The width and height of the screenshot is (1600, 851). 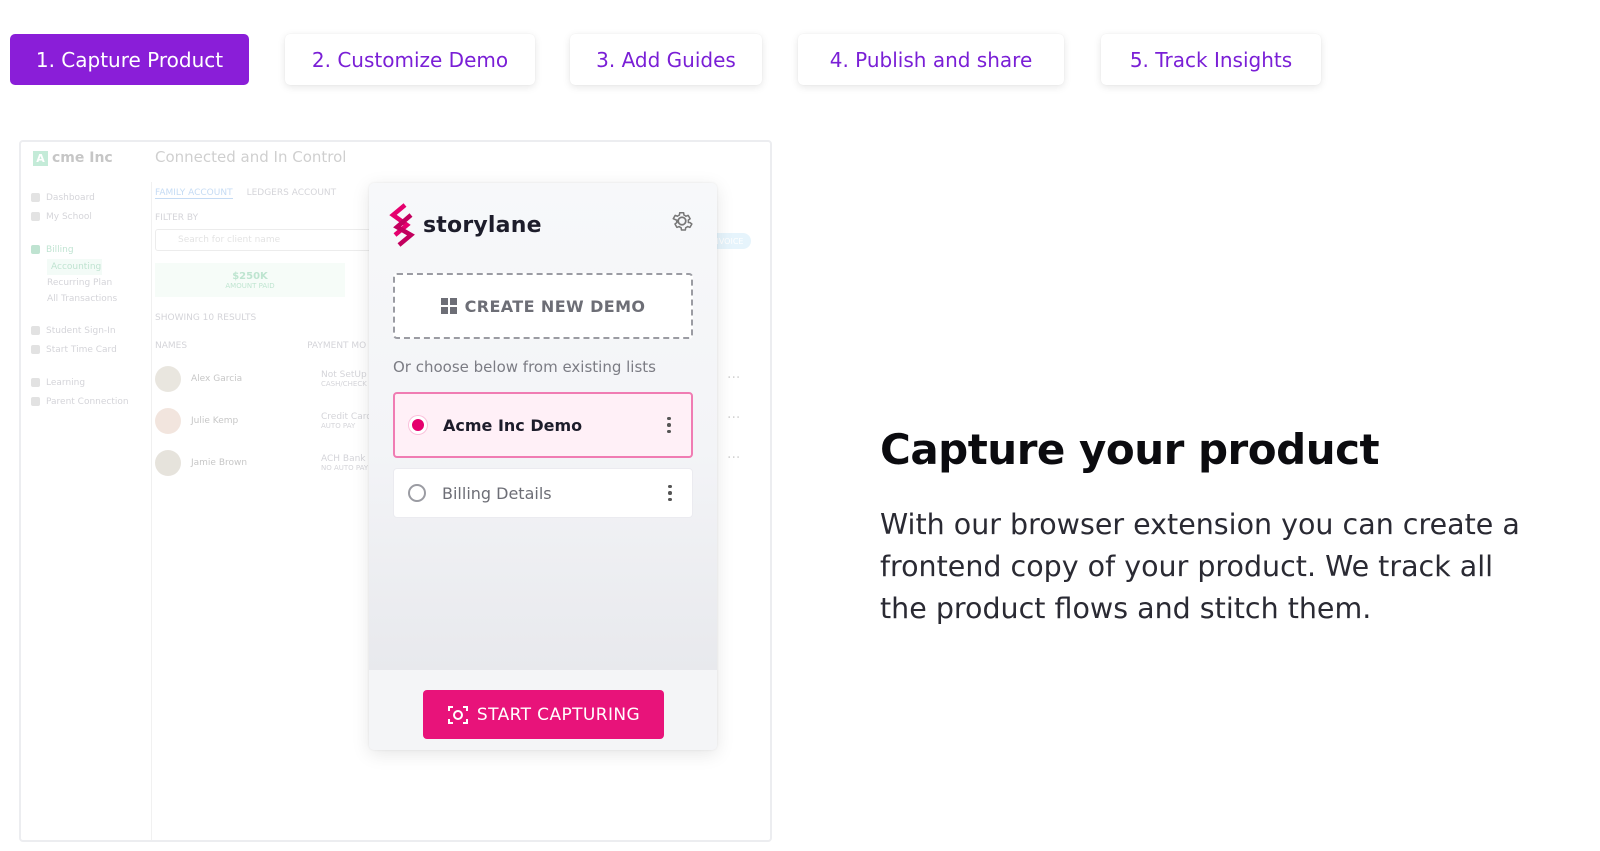 What do you see at coordinates (35, 216) in the screenshot?
I see `school-icon` at bounding box center [35, 216].